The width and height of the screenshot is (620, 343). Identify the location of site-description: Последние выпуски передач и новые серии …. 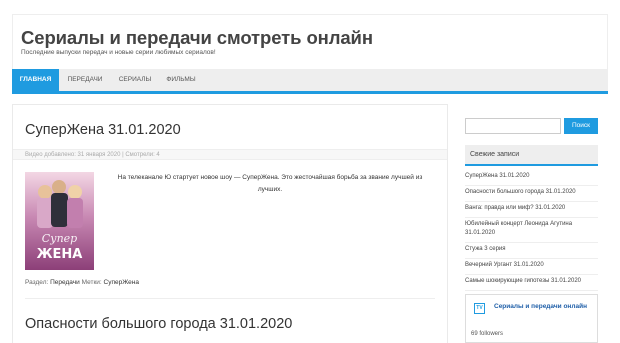
(118, 52).